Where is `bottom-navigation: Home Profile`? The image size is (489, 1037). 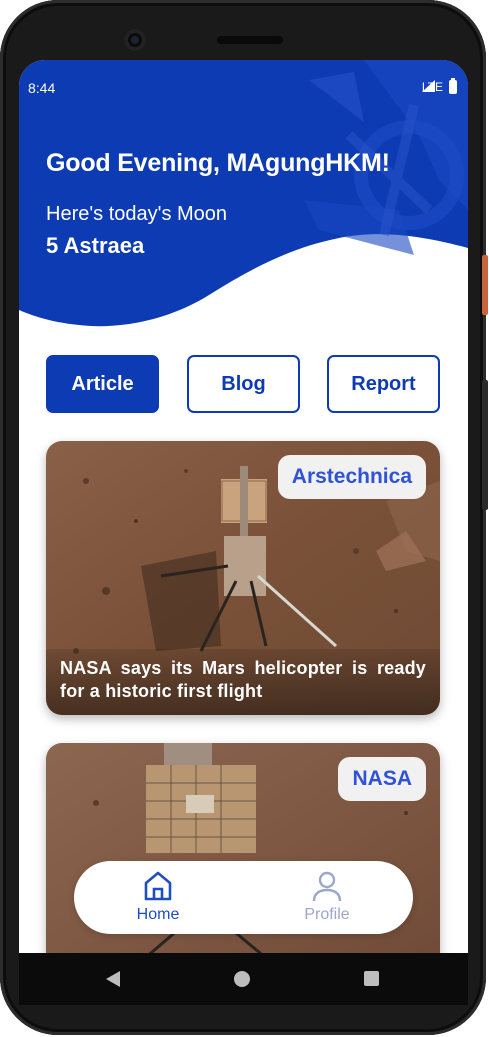
bottom-navigation: Home Profile is located at coordinates (243, 897).